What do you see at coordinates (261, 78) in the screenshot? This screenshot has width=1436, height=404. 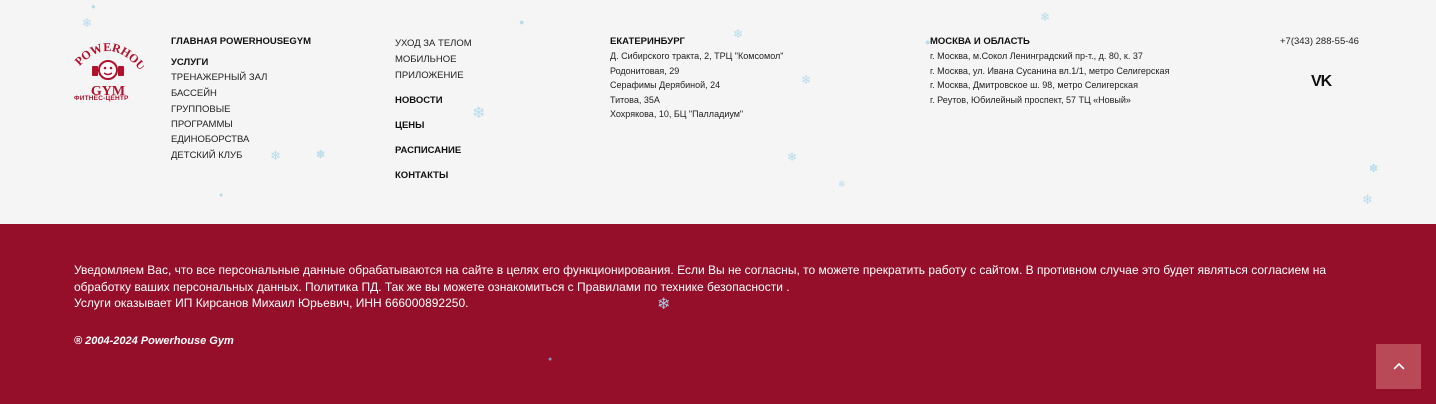 I see `menu-item-gym: ТРЕНАЖЕРНЫЙ ЗАЛ` at bounding box center [261, 78].